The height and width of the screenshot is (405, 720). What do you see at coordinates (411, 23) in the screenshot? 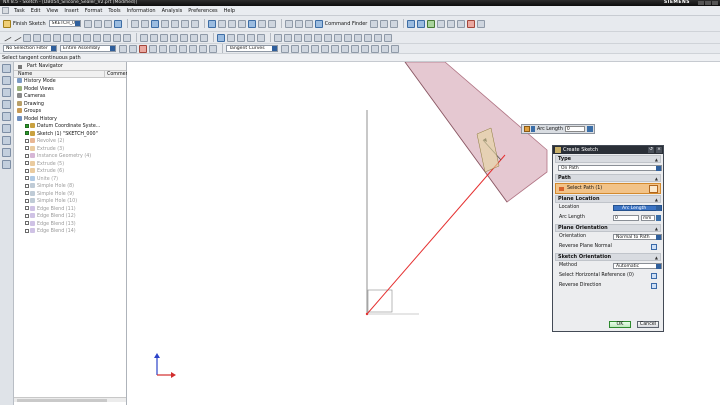
I see `assemblies-icon` at bounding box center [411, 23].